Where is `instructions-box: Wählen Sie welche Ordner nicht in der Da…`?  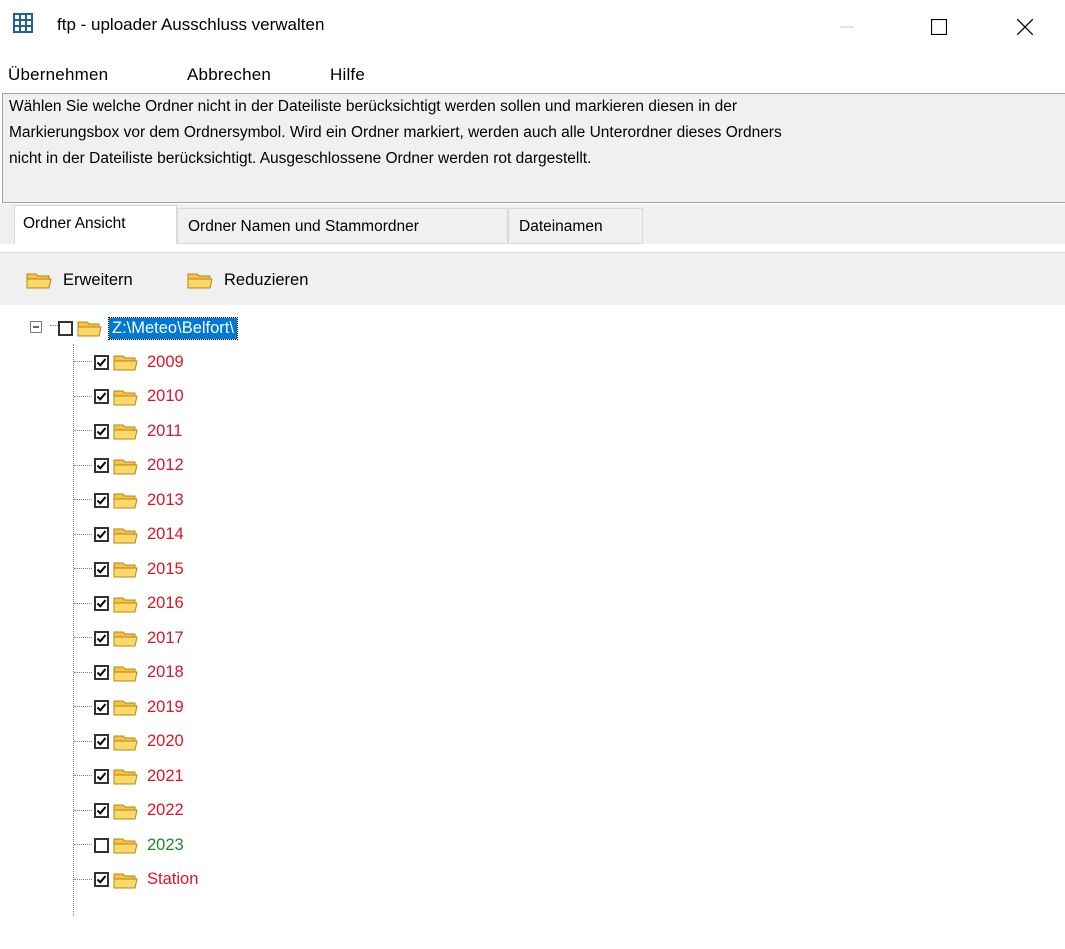 instructions-box: Wählen Sie welche Ordner nicht in der Da… is located at coordinates (533, 148).